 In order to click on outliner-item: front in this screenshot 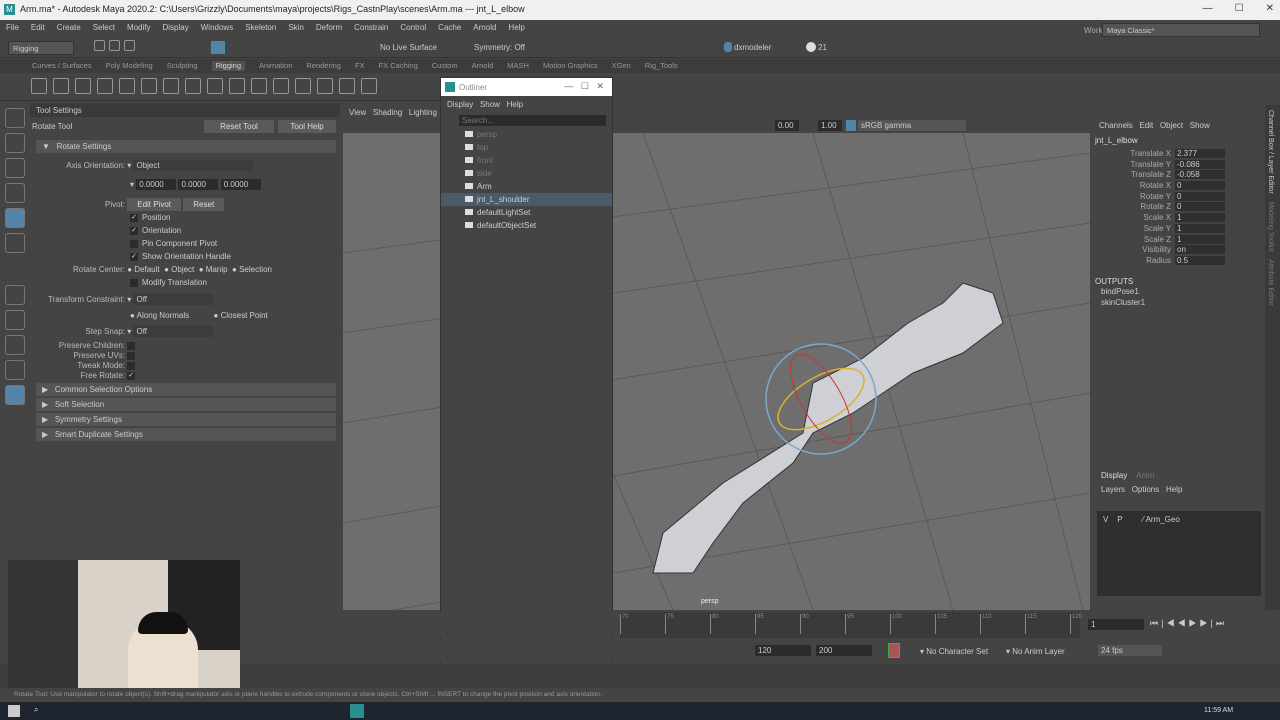, I will do `click(526, 160)`.